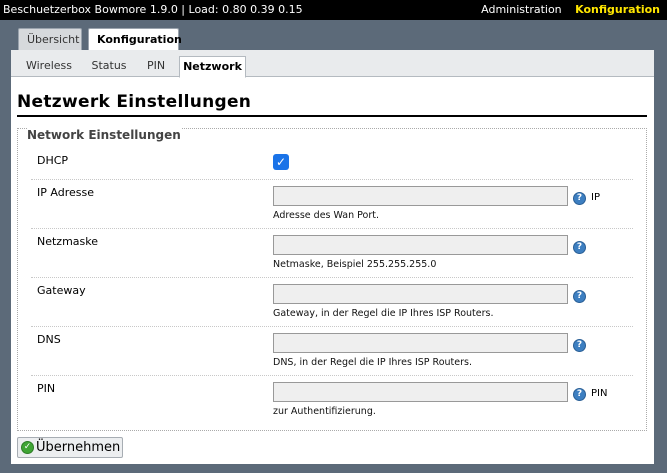 This screenshot has height=473, width=667. What do you see at coordinates (355, 264) in the screenshot?
I see `netmask-description: Netmaske, Beispiel 255.255.255.0` at bounding box center [355, 264].